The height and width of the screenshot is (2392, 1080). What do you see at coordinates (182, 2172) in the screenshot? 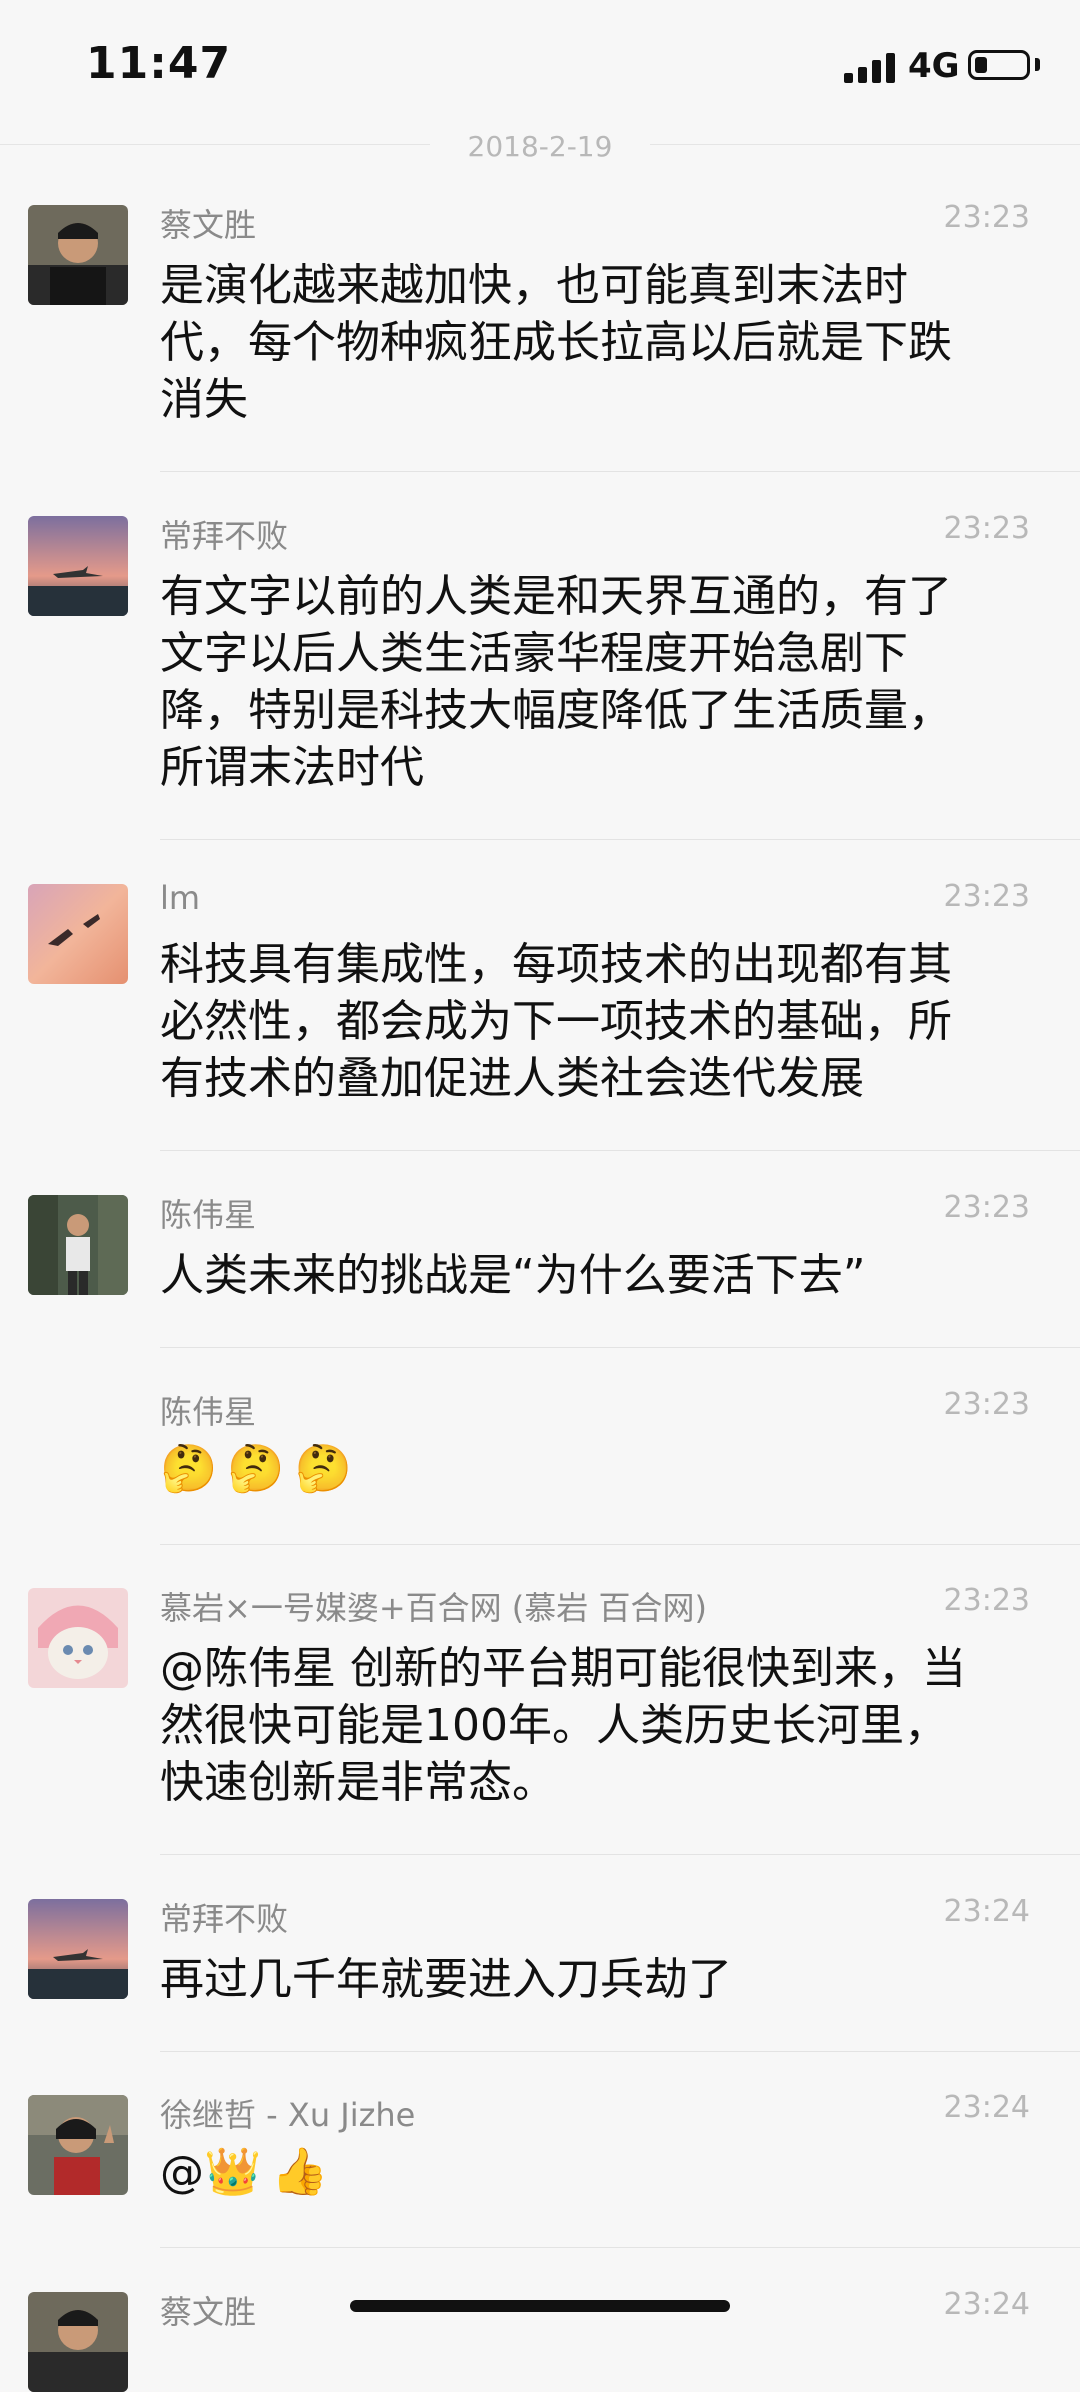
I see `mention-symbol: @` at bounding box center [182, 2172].